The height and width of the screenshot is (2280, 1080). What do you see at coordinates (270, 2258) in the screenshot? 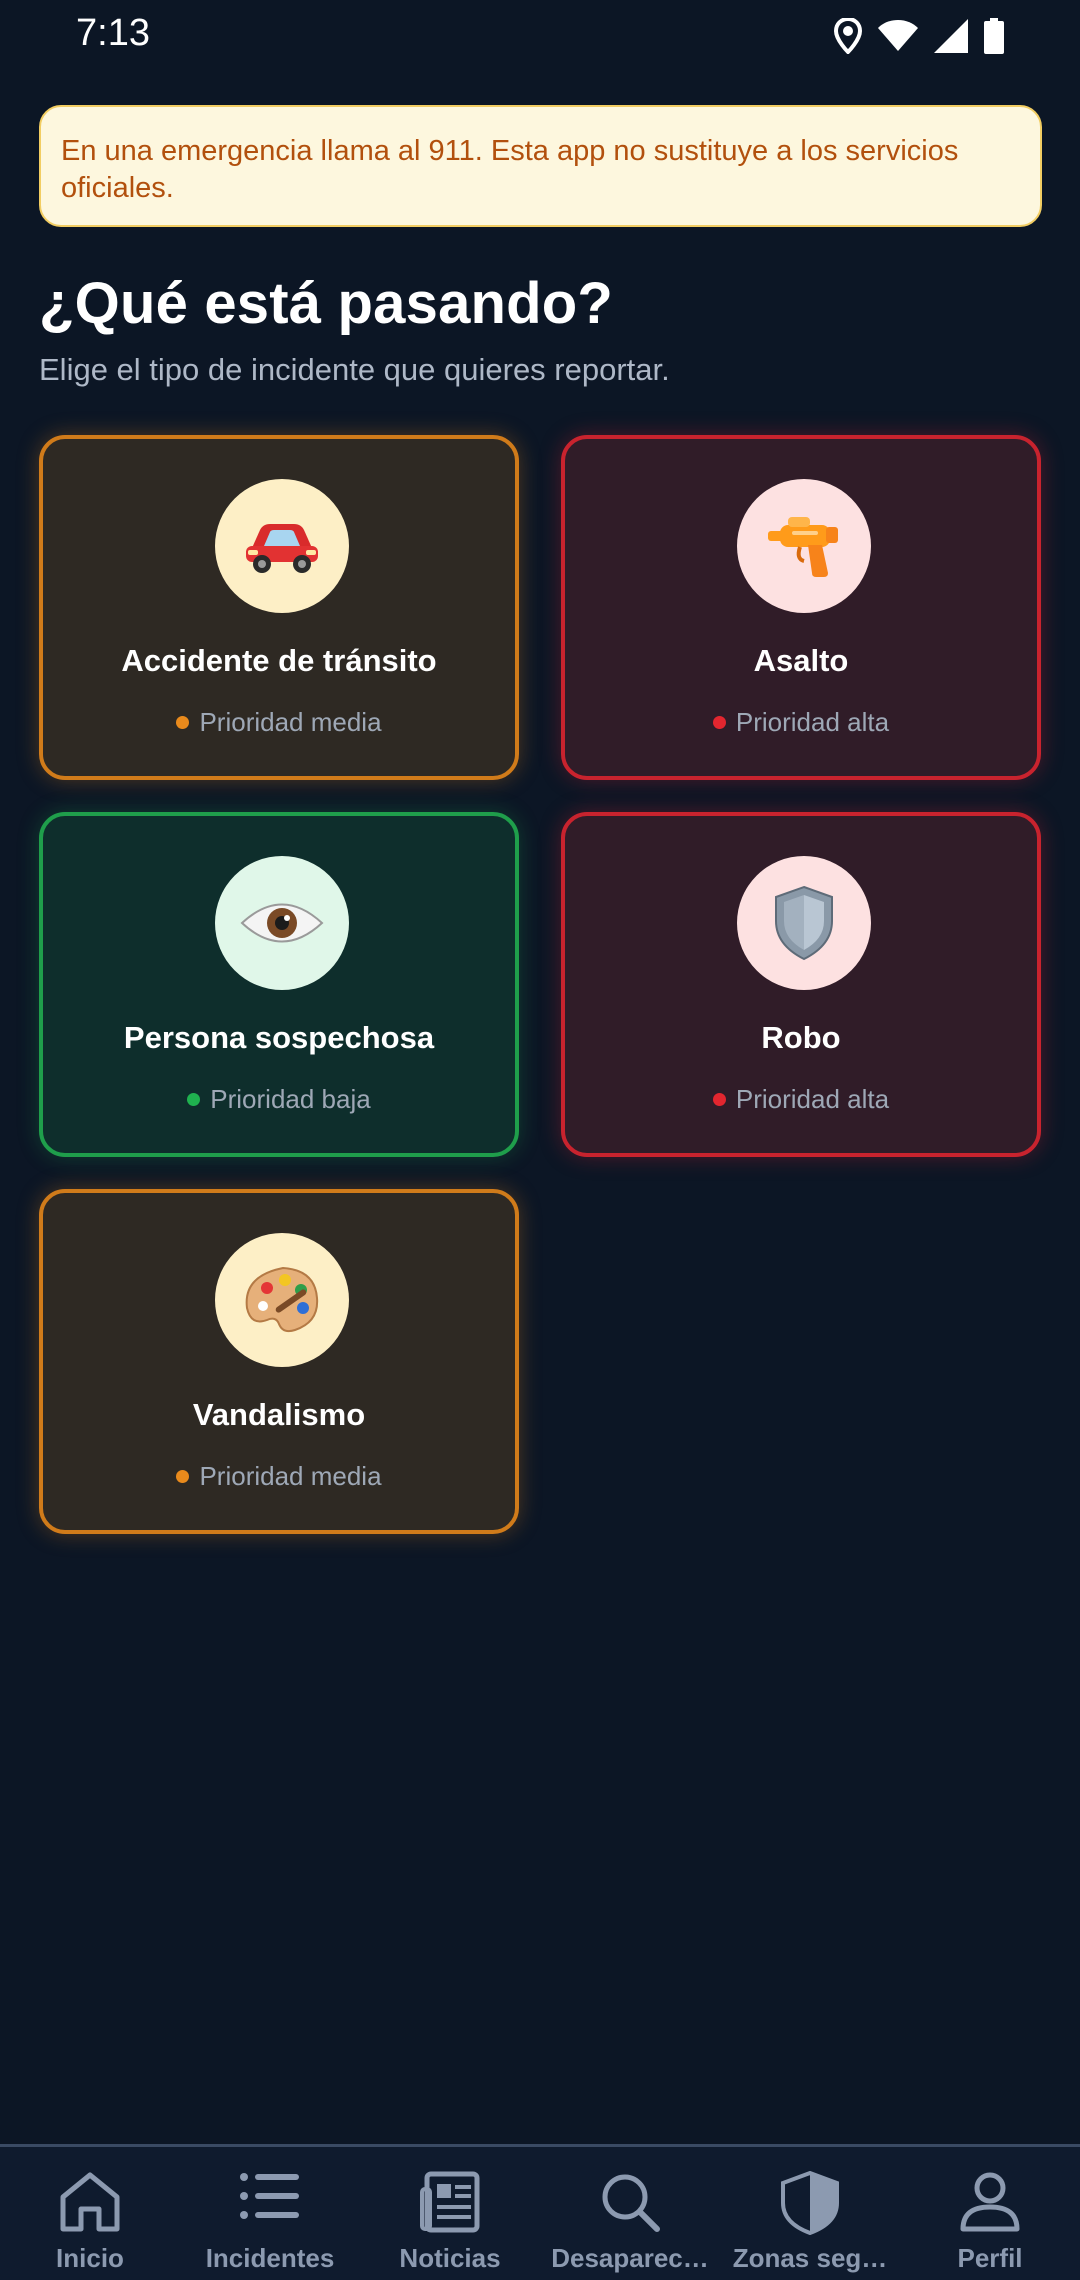
I see `nav-label: Incidentes` at bounding box center [270, 2258].